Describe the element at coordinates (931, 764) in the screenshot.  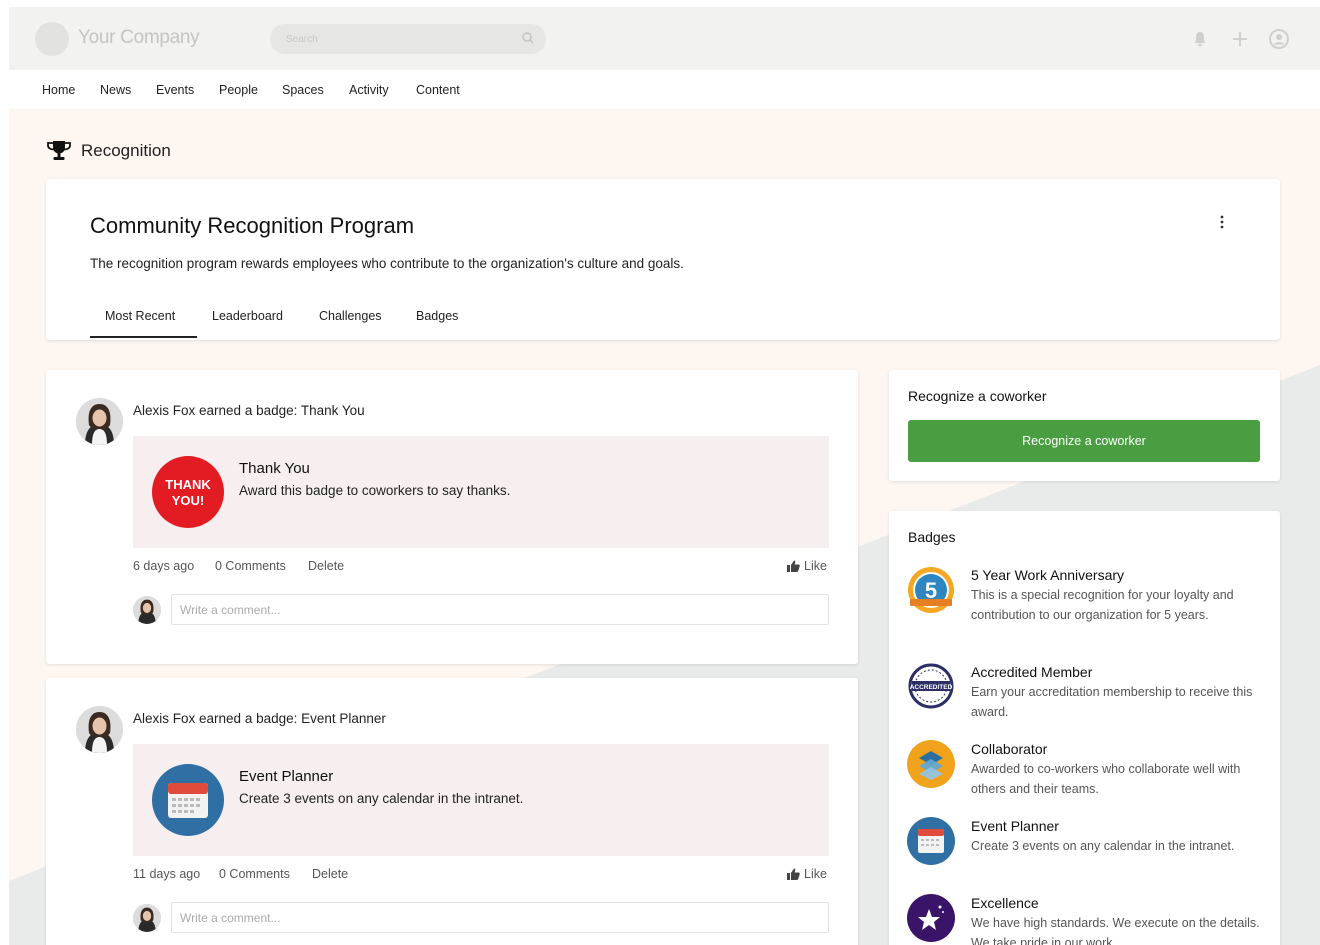
I see `collaborator-badge-icon` at that location.